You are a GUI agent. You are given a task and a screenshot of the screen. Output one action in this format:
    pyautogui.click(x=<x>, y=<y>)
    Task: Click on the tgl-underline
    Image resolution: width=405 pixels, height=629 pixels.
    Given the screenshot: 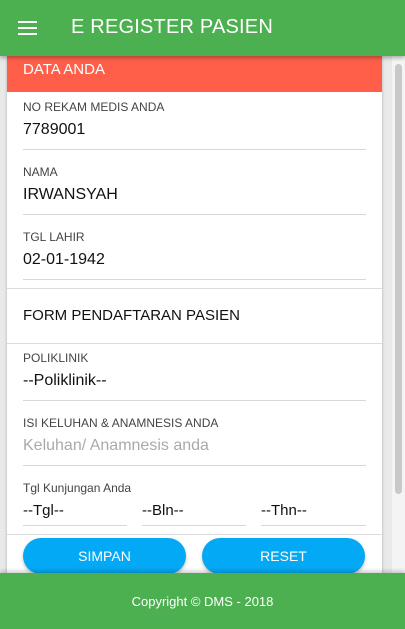 What is the action you would take?
    pyautogui.click(x=75, y=525)
    